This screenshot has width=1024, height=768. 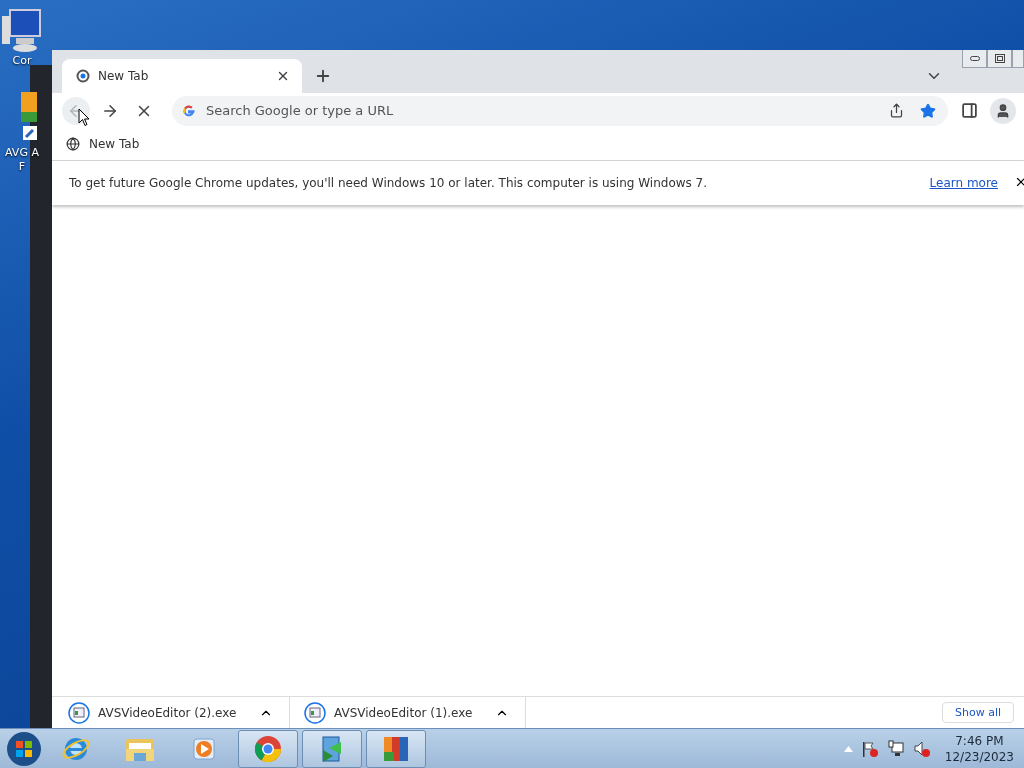 I want to click on loading-icon, so click(x=83, y=76).